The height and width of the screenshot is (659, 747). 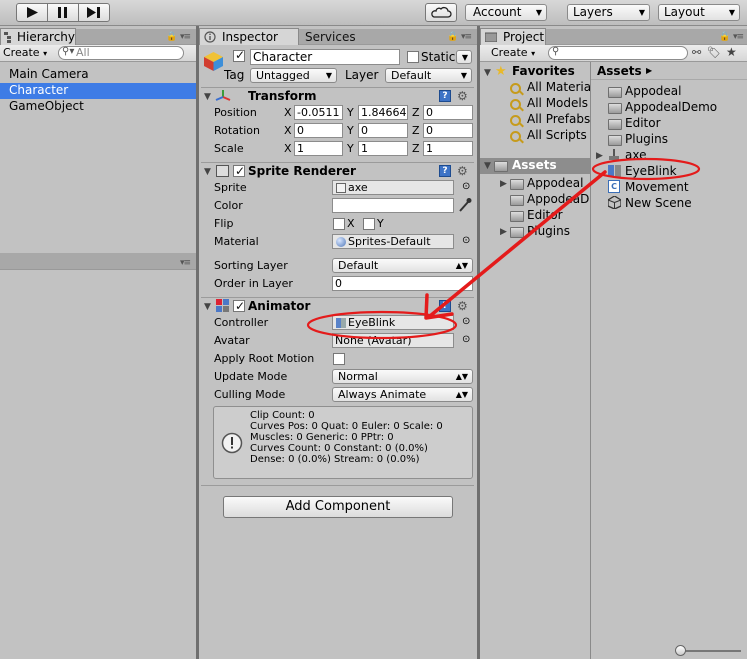 I want to click on asset-item-appodeal: Appodeal, so click(x=653, y=91).